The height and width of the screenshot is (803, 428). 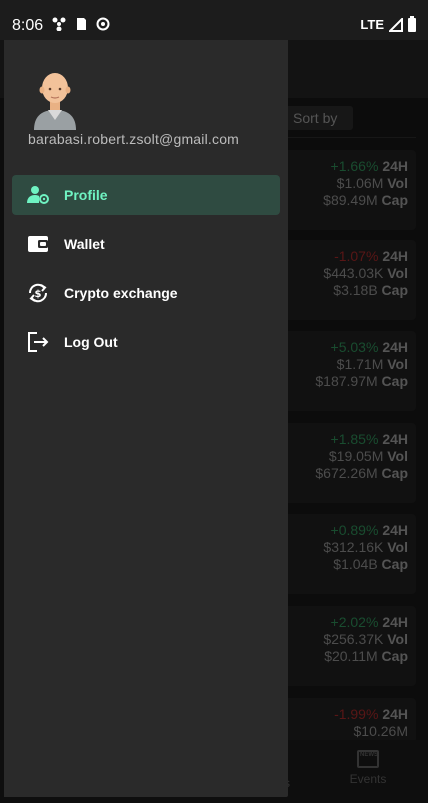 What do you see at coordinates (146, 244) in the screenshot?
I see `menu-item-wallet: Wallet` at bounding box center [146, 244].